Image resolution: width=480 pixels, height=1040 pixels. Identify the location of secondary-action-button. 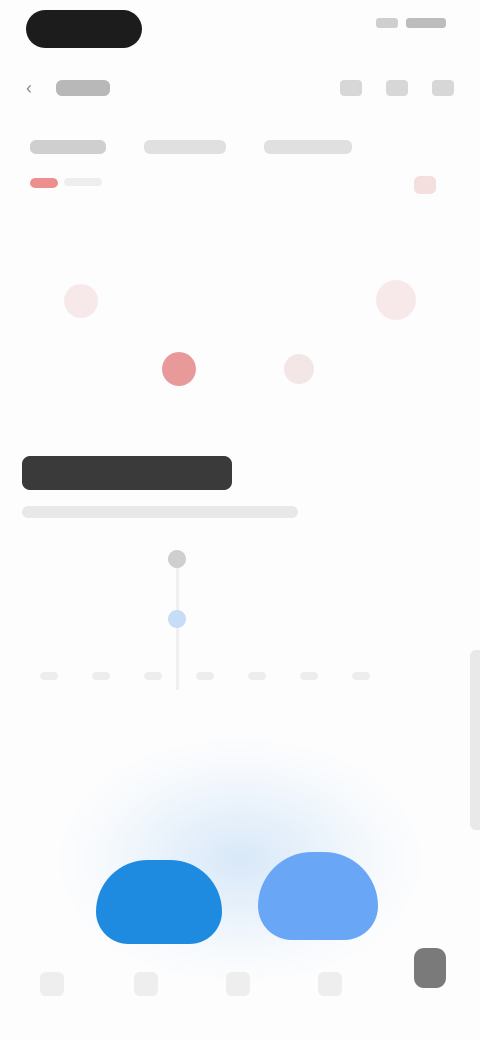
(318, 896).